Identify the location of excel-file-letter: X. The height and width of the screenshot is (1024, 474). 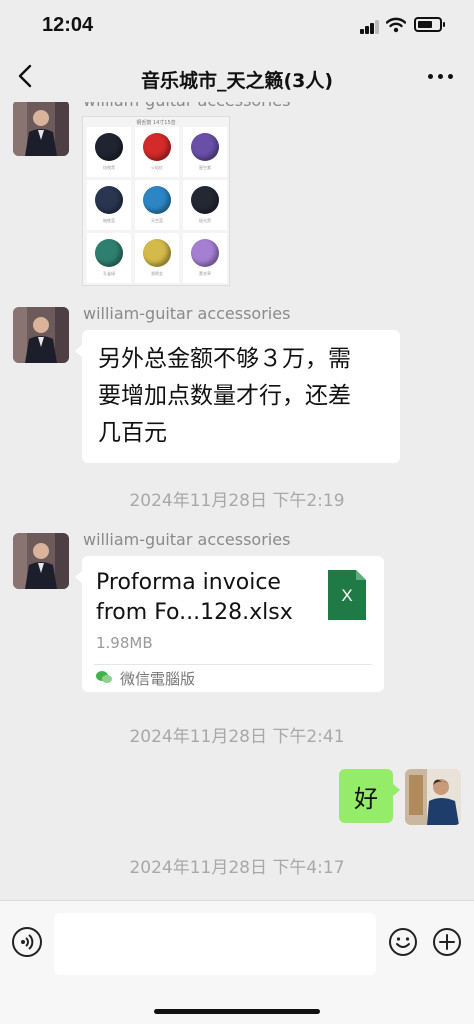
(347, 595).